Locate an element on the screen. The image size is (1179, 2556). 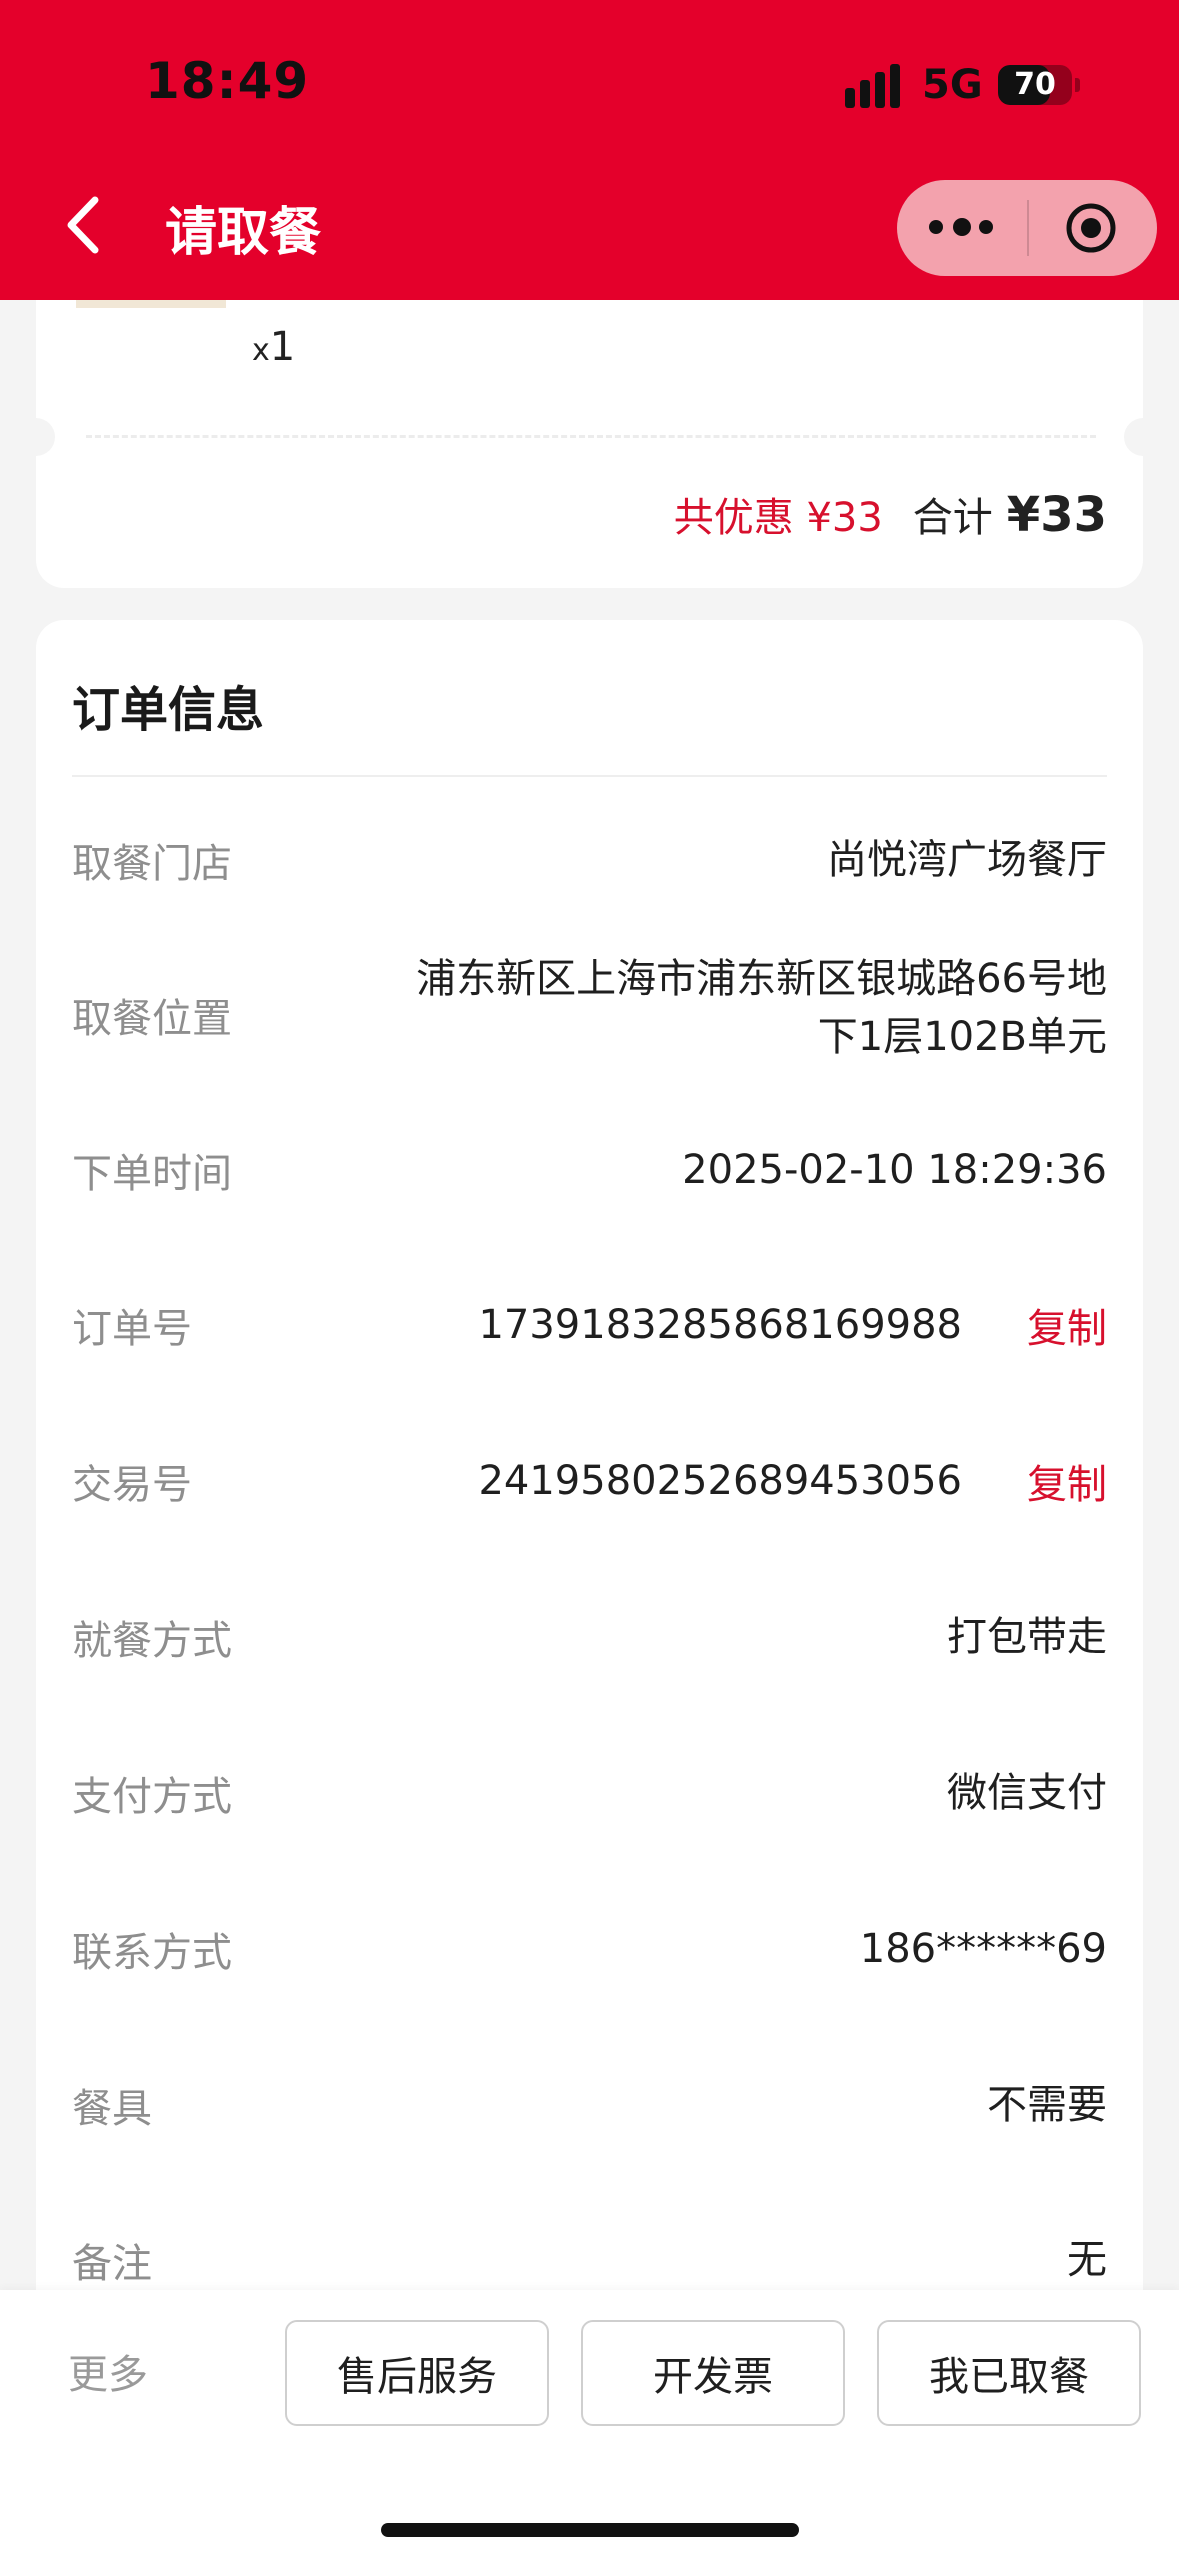
row-label: 订单号 is located at coordinates (132, 1329).